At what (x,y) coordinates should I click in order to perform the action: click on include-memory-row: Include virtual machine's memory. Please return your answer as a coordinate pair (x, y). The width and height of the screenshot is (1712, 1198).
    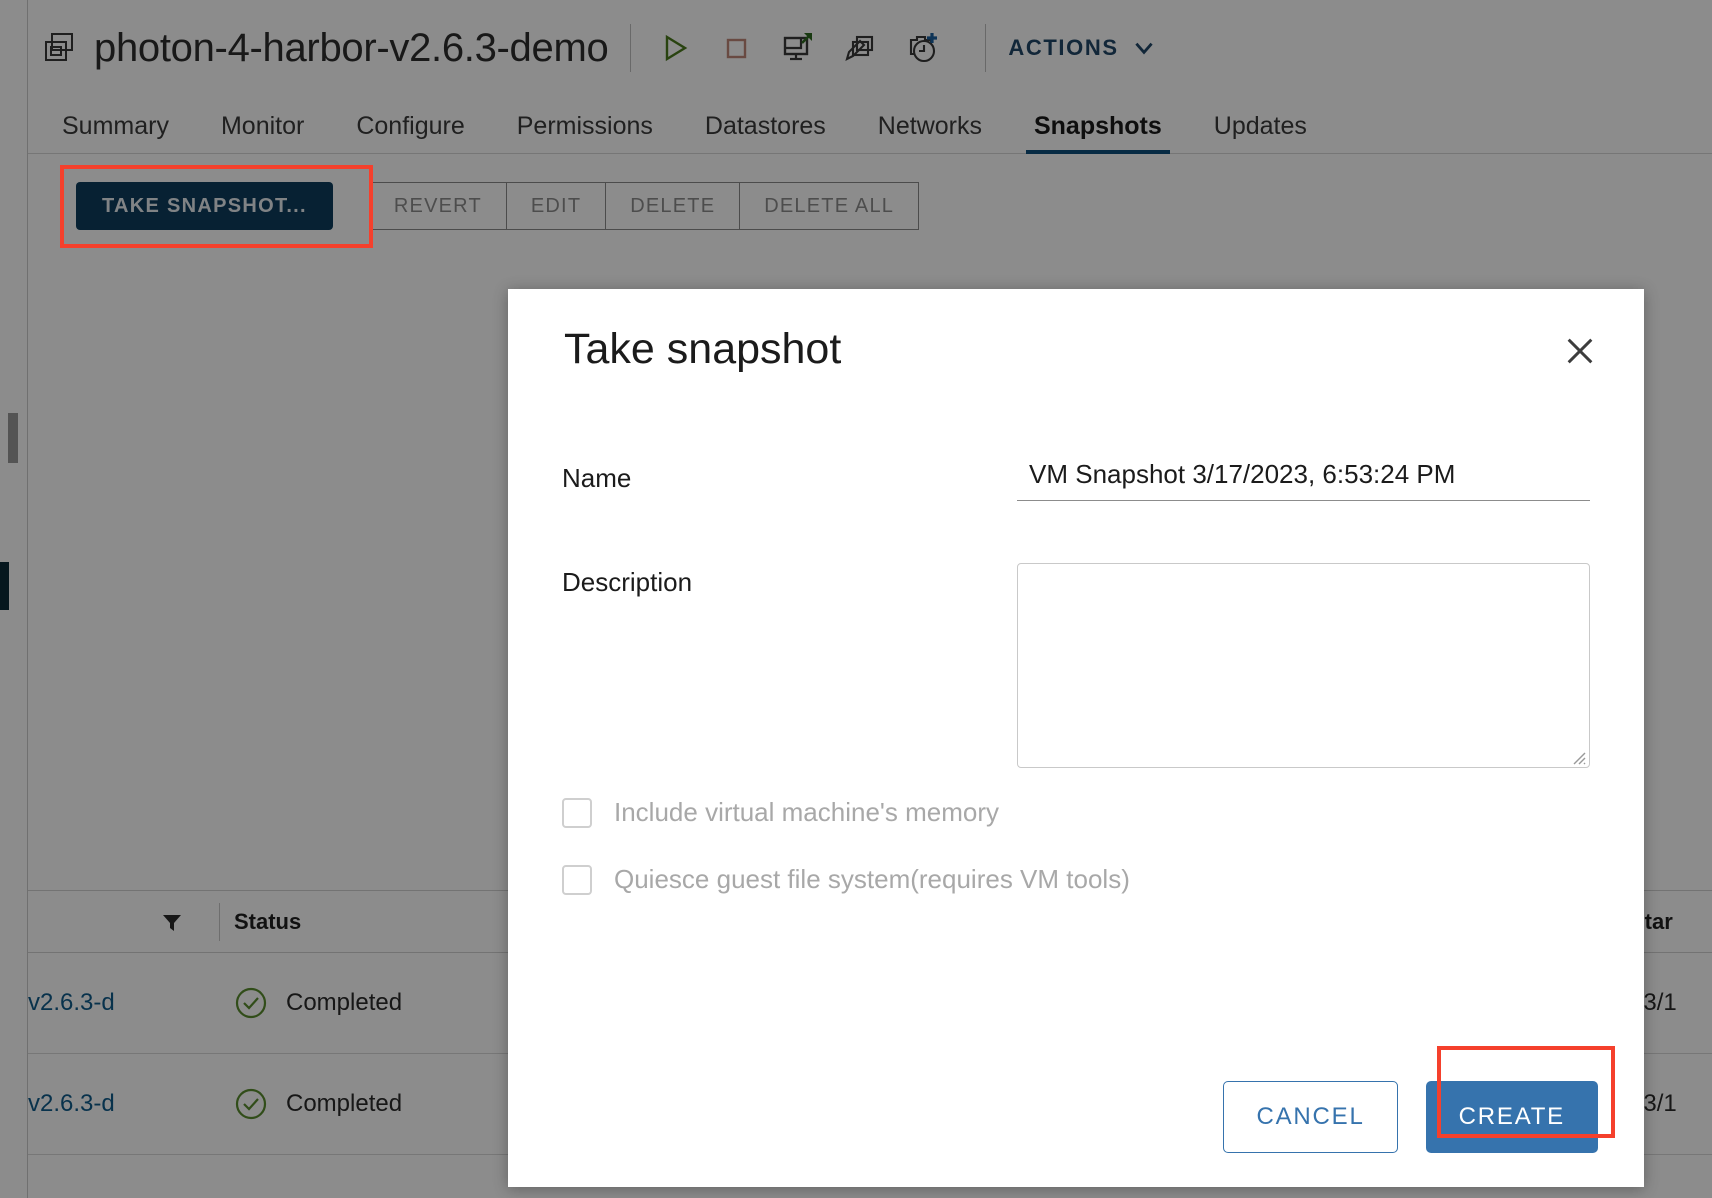
    Looking at the image, I should click on (846, 812).